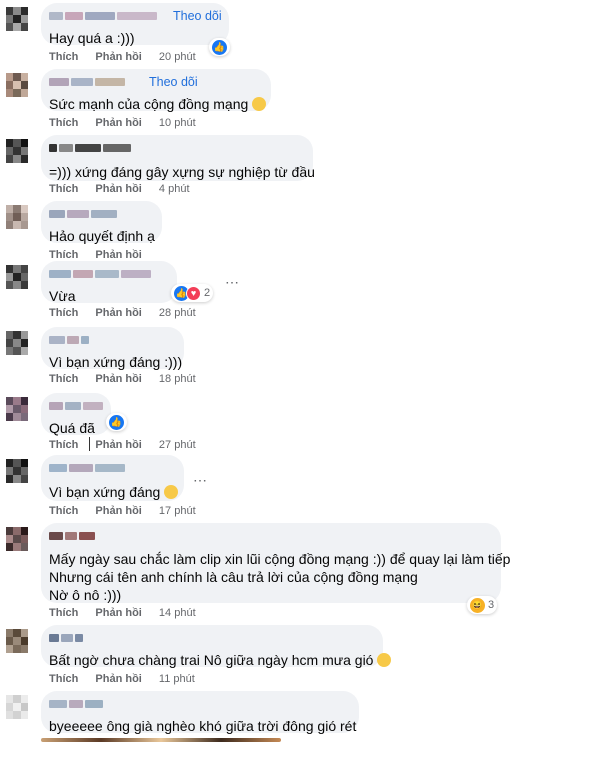 The width and height of the screenshot is (593, 765). I want to click on comment-actions: Thích Phản hồi 10 phút, so click(122, 123).